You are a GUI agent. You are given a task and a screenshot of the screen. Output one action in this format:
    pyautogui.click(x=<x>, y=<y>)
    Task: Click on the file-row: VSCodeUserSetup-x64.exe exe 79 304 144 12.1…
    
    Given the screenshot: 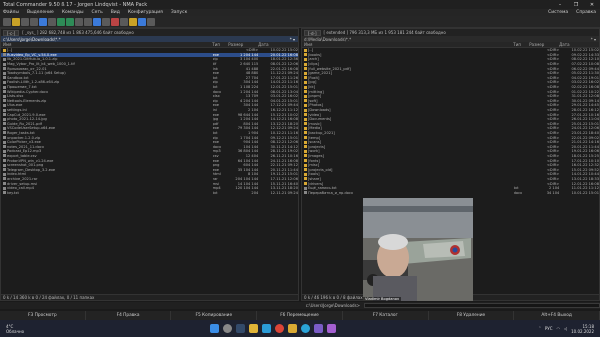 What is the action you would take?
    pyautogui.click(x=149, y=128)
    